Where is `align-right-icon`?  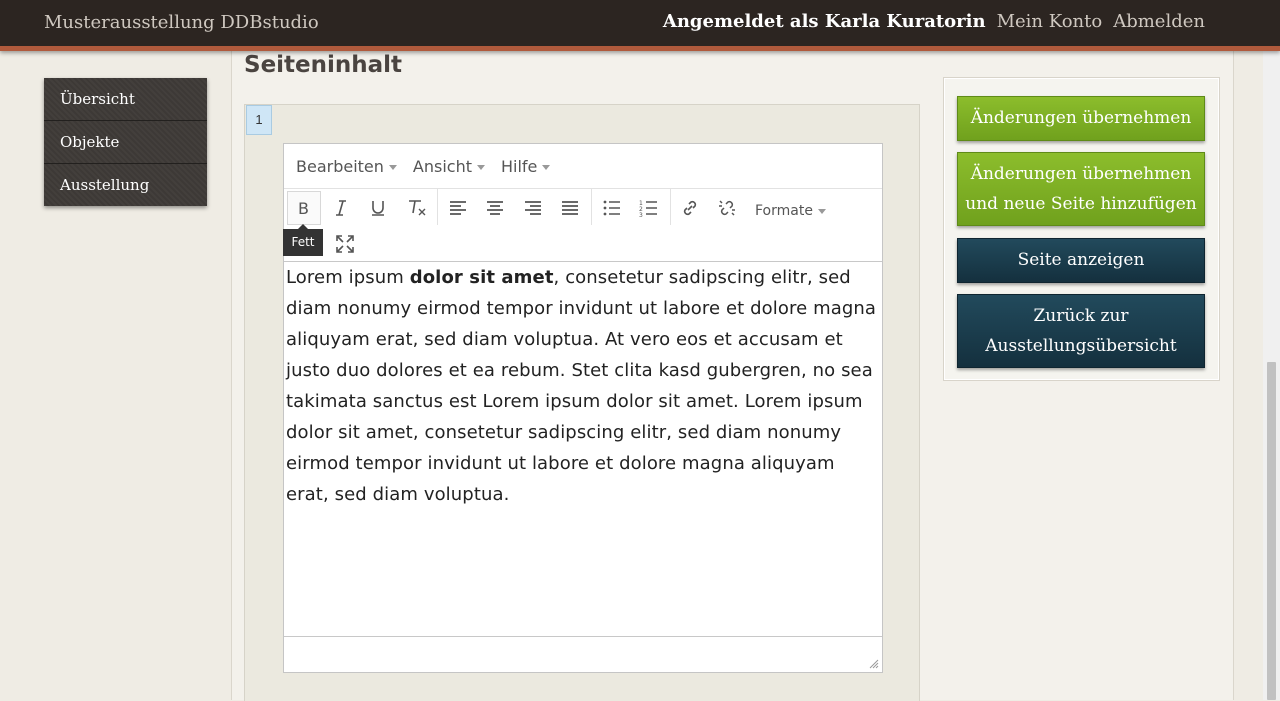 align-right-icon is located at coordinates (533, 208).